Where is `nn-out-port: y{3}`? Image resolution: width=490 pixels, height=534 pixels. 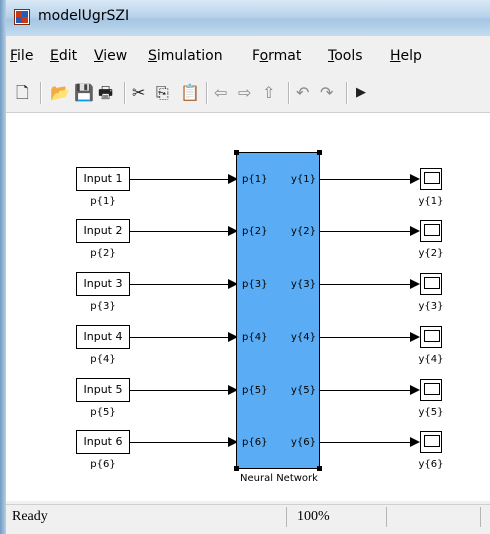
nn-out-port: y{3} is located at coordinates (304, 284).